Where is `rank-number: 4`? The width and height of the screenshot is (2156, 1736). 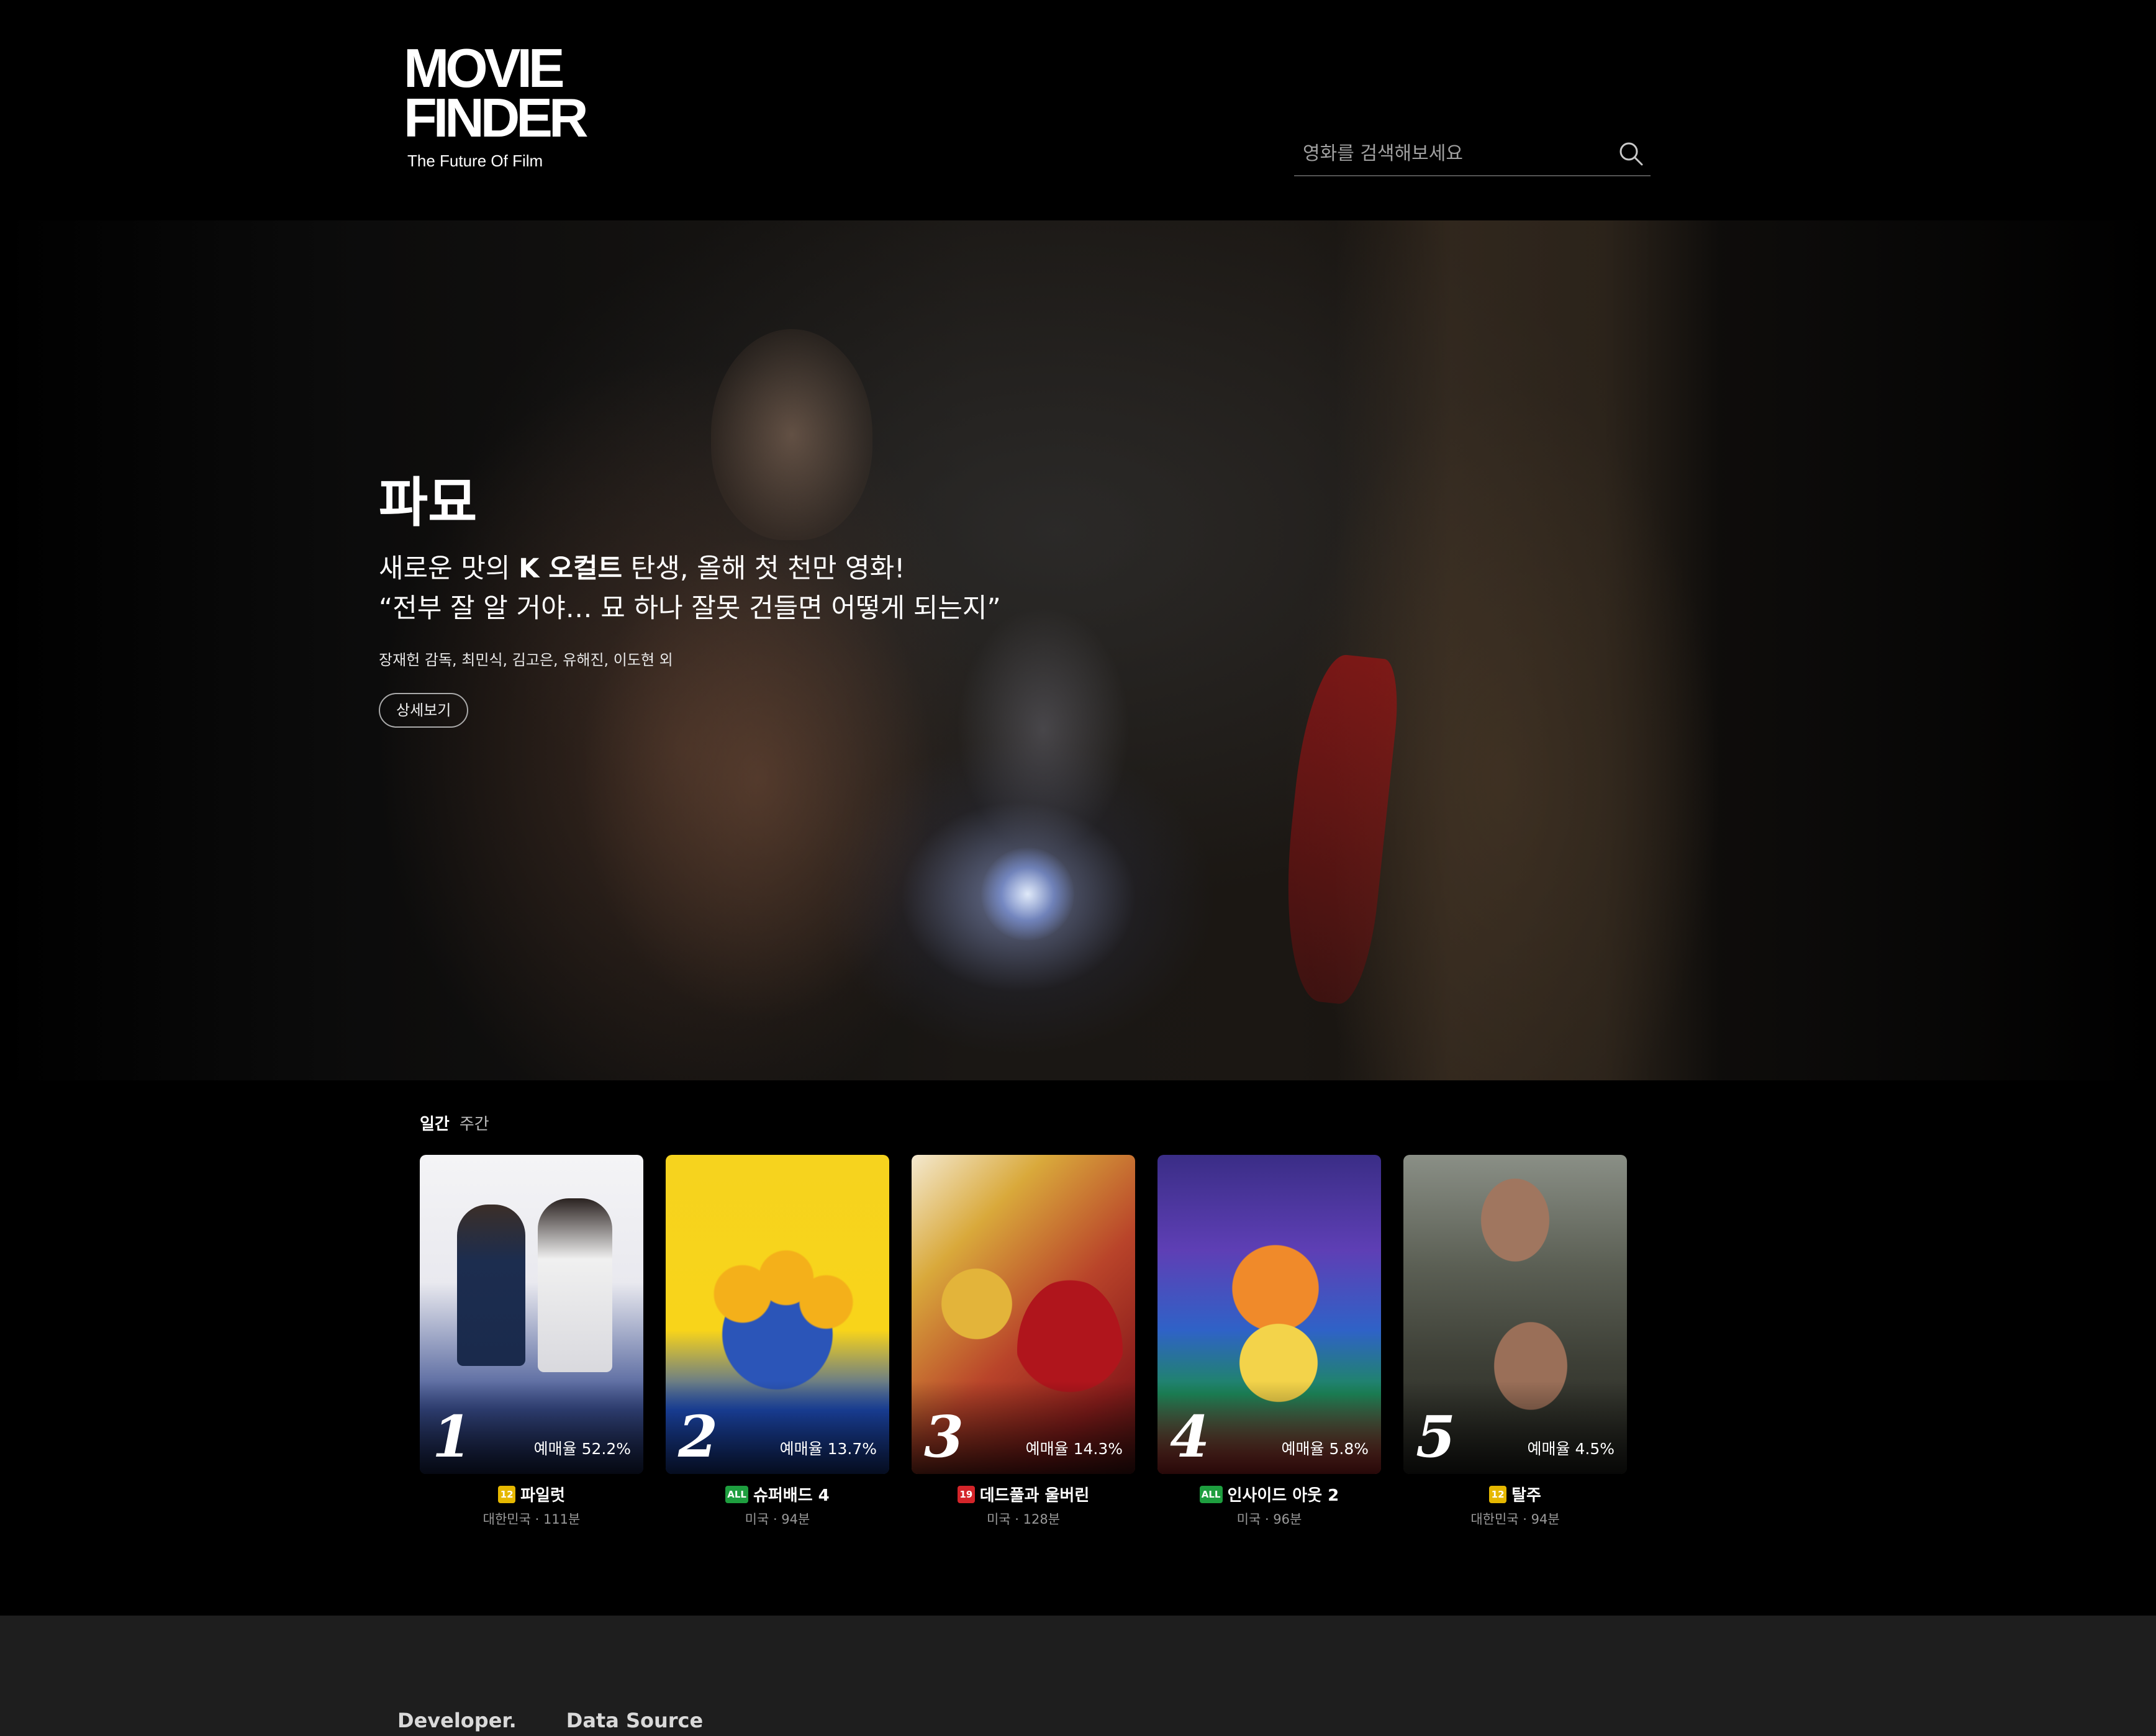
rank-number: 4 is located at coordinates (1190, 1436).